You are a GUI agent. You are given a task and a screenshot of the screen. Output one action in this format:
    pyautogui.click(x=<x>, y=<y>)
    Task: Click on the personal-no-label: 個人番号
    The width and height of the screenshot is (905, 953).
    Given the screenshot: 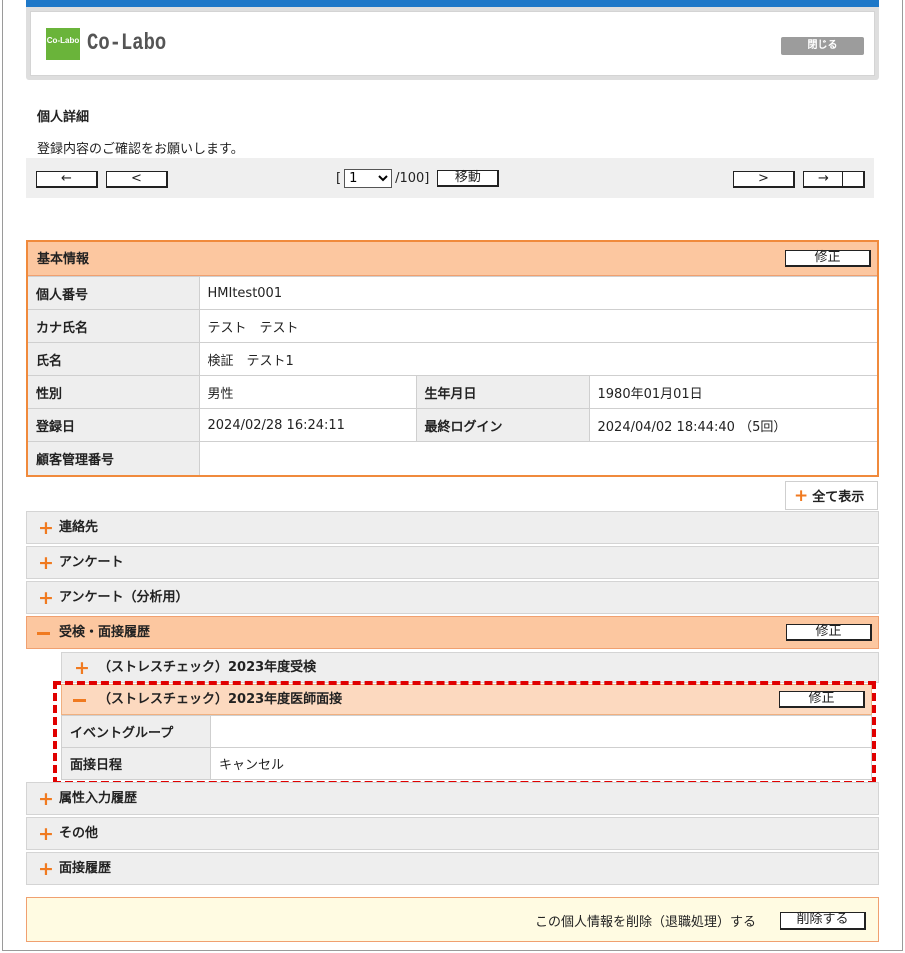 What is the action you would take?
    pyautogui.click(x=114, y=293)
    